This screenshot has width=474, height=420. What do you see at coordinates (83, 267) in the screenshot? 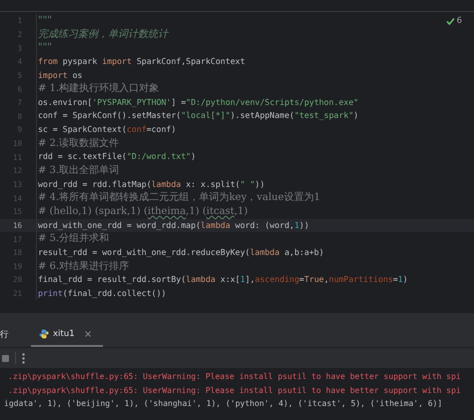
I see `code-line: # 6.对结果进行排序` at bounding box center [83, 267].